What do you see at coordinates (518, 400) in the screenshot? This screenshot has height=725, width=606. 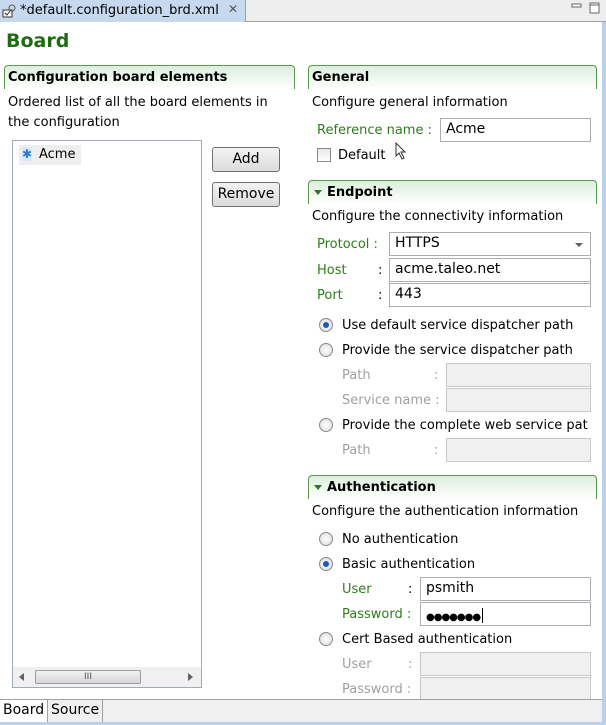 I see `service-name-input` at bounding box center [518, 400].